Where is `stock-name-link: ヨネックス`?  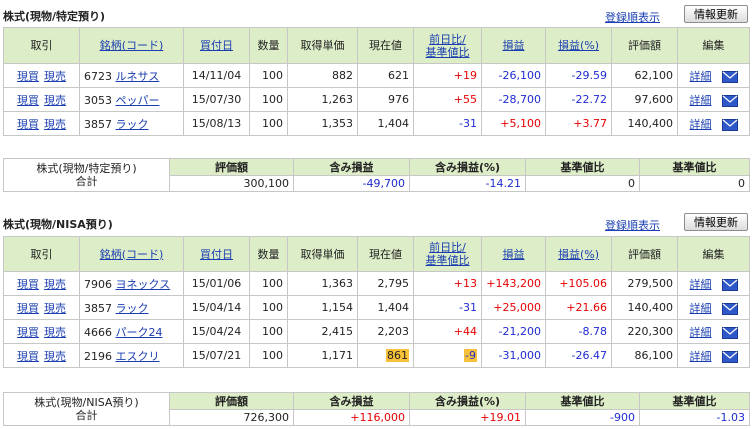
stock-name-link: ヨネックス is located at coordinates (143, 284).